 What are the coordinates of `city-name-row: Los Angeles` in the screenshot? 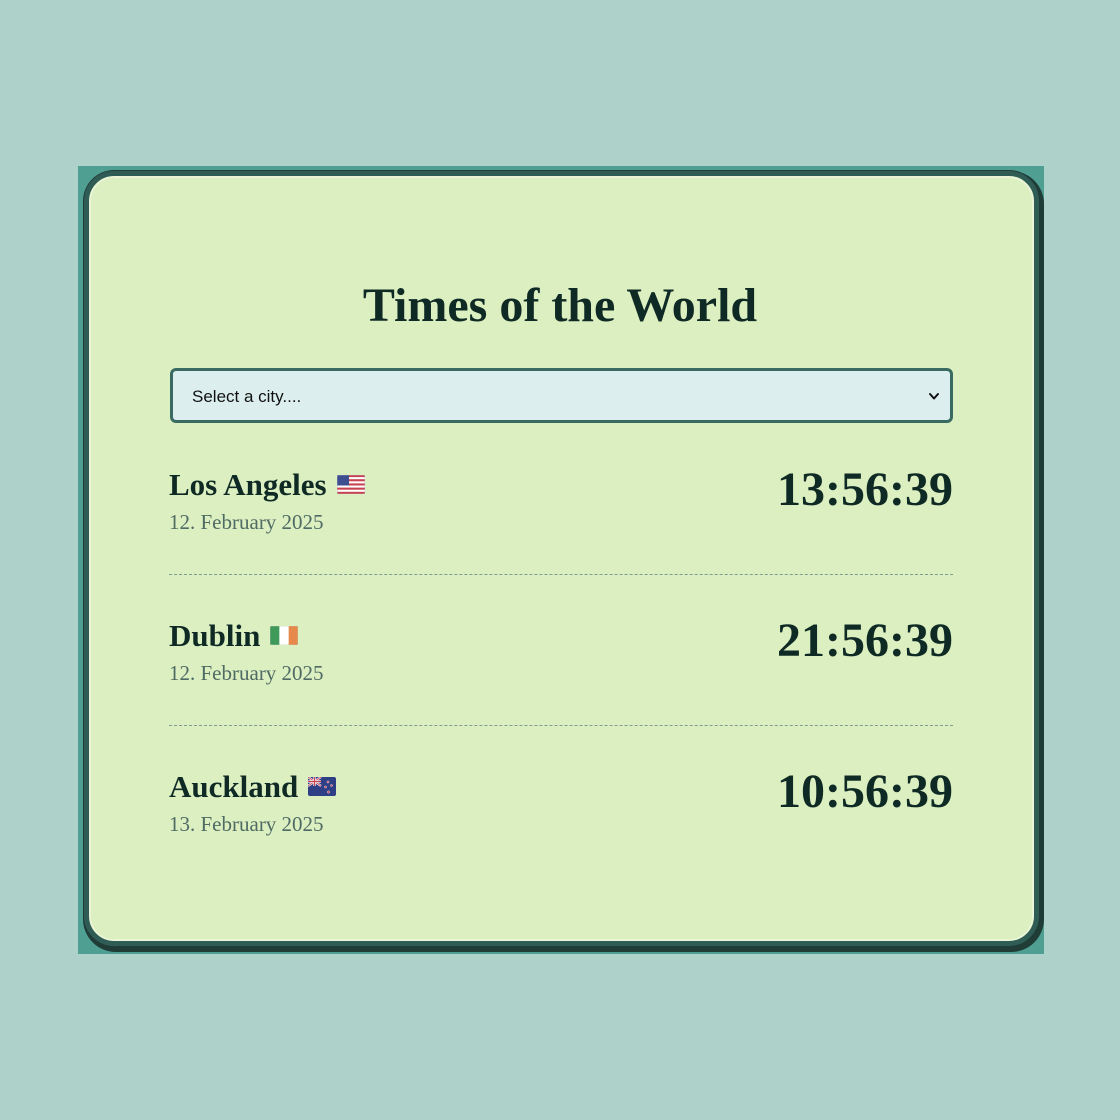 It's located at (267, 485).